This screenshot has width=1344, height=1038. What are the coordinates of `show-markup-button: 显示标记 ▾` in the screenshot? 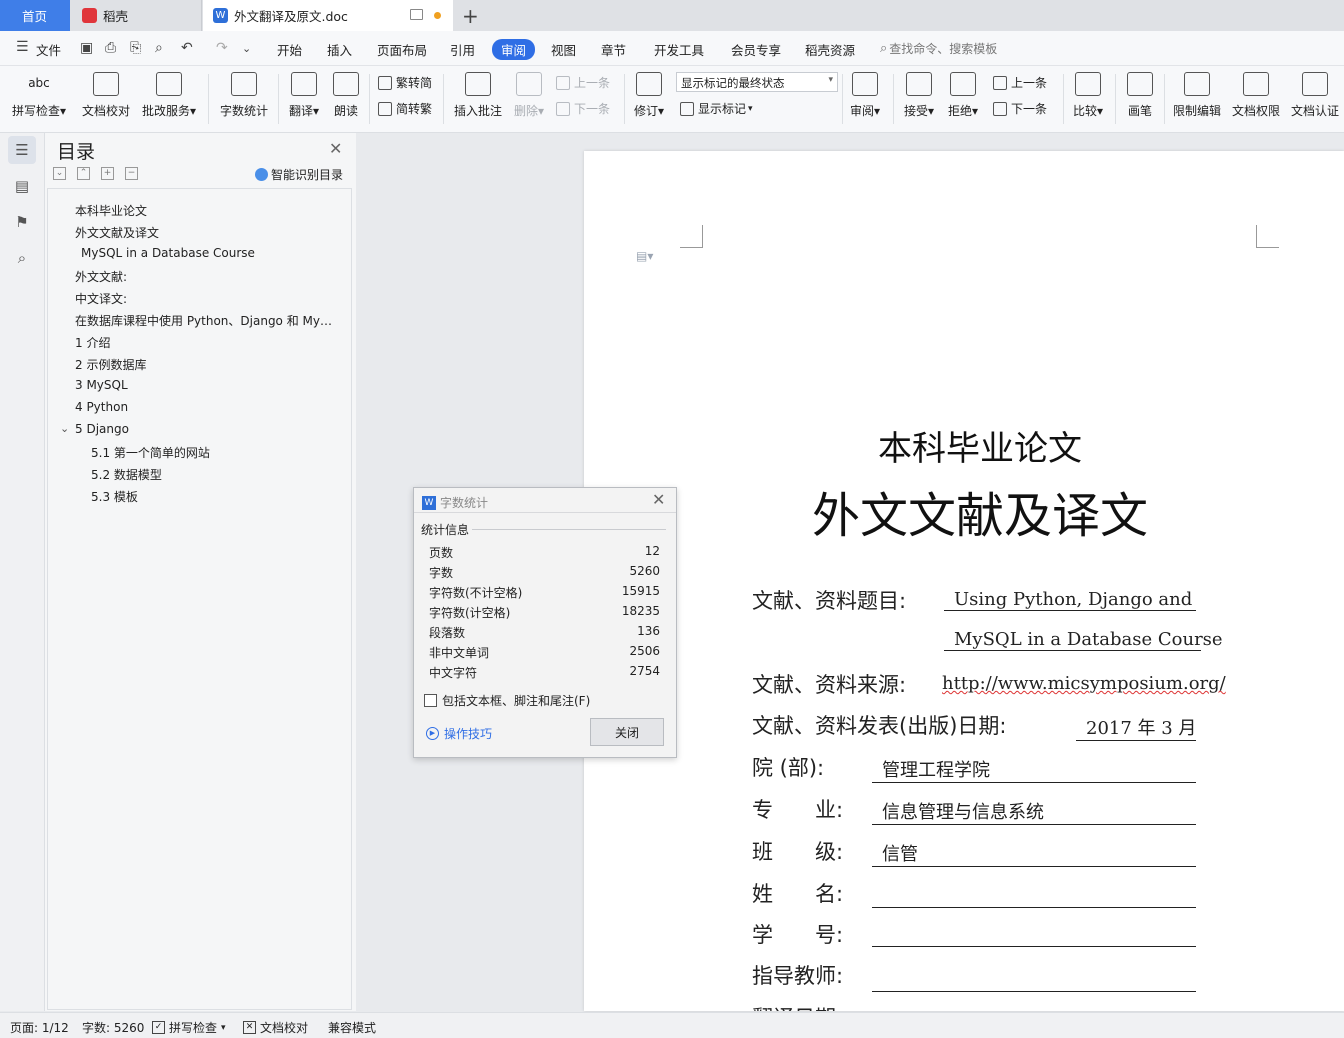 It's located at (716, 108).